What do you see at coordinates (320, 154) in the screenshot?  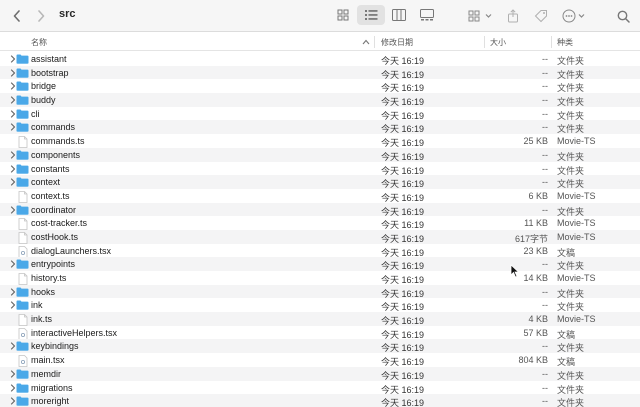 I see `folder-row: components 今天 16:19 -- 文件夹` at bounding box center [320, 154].